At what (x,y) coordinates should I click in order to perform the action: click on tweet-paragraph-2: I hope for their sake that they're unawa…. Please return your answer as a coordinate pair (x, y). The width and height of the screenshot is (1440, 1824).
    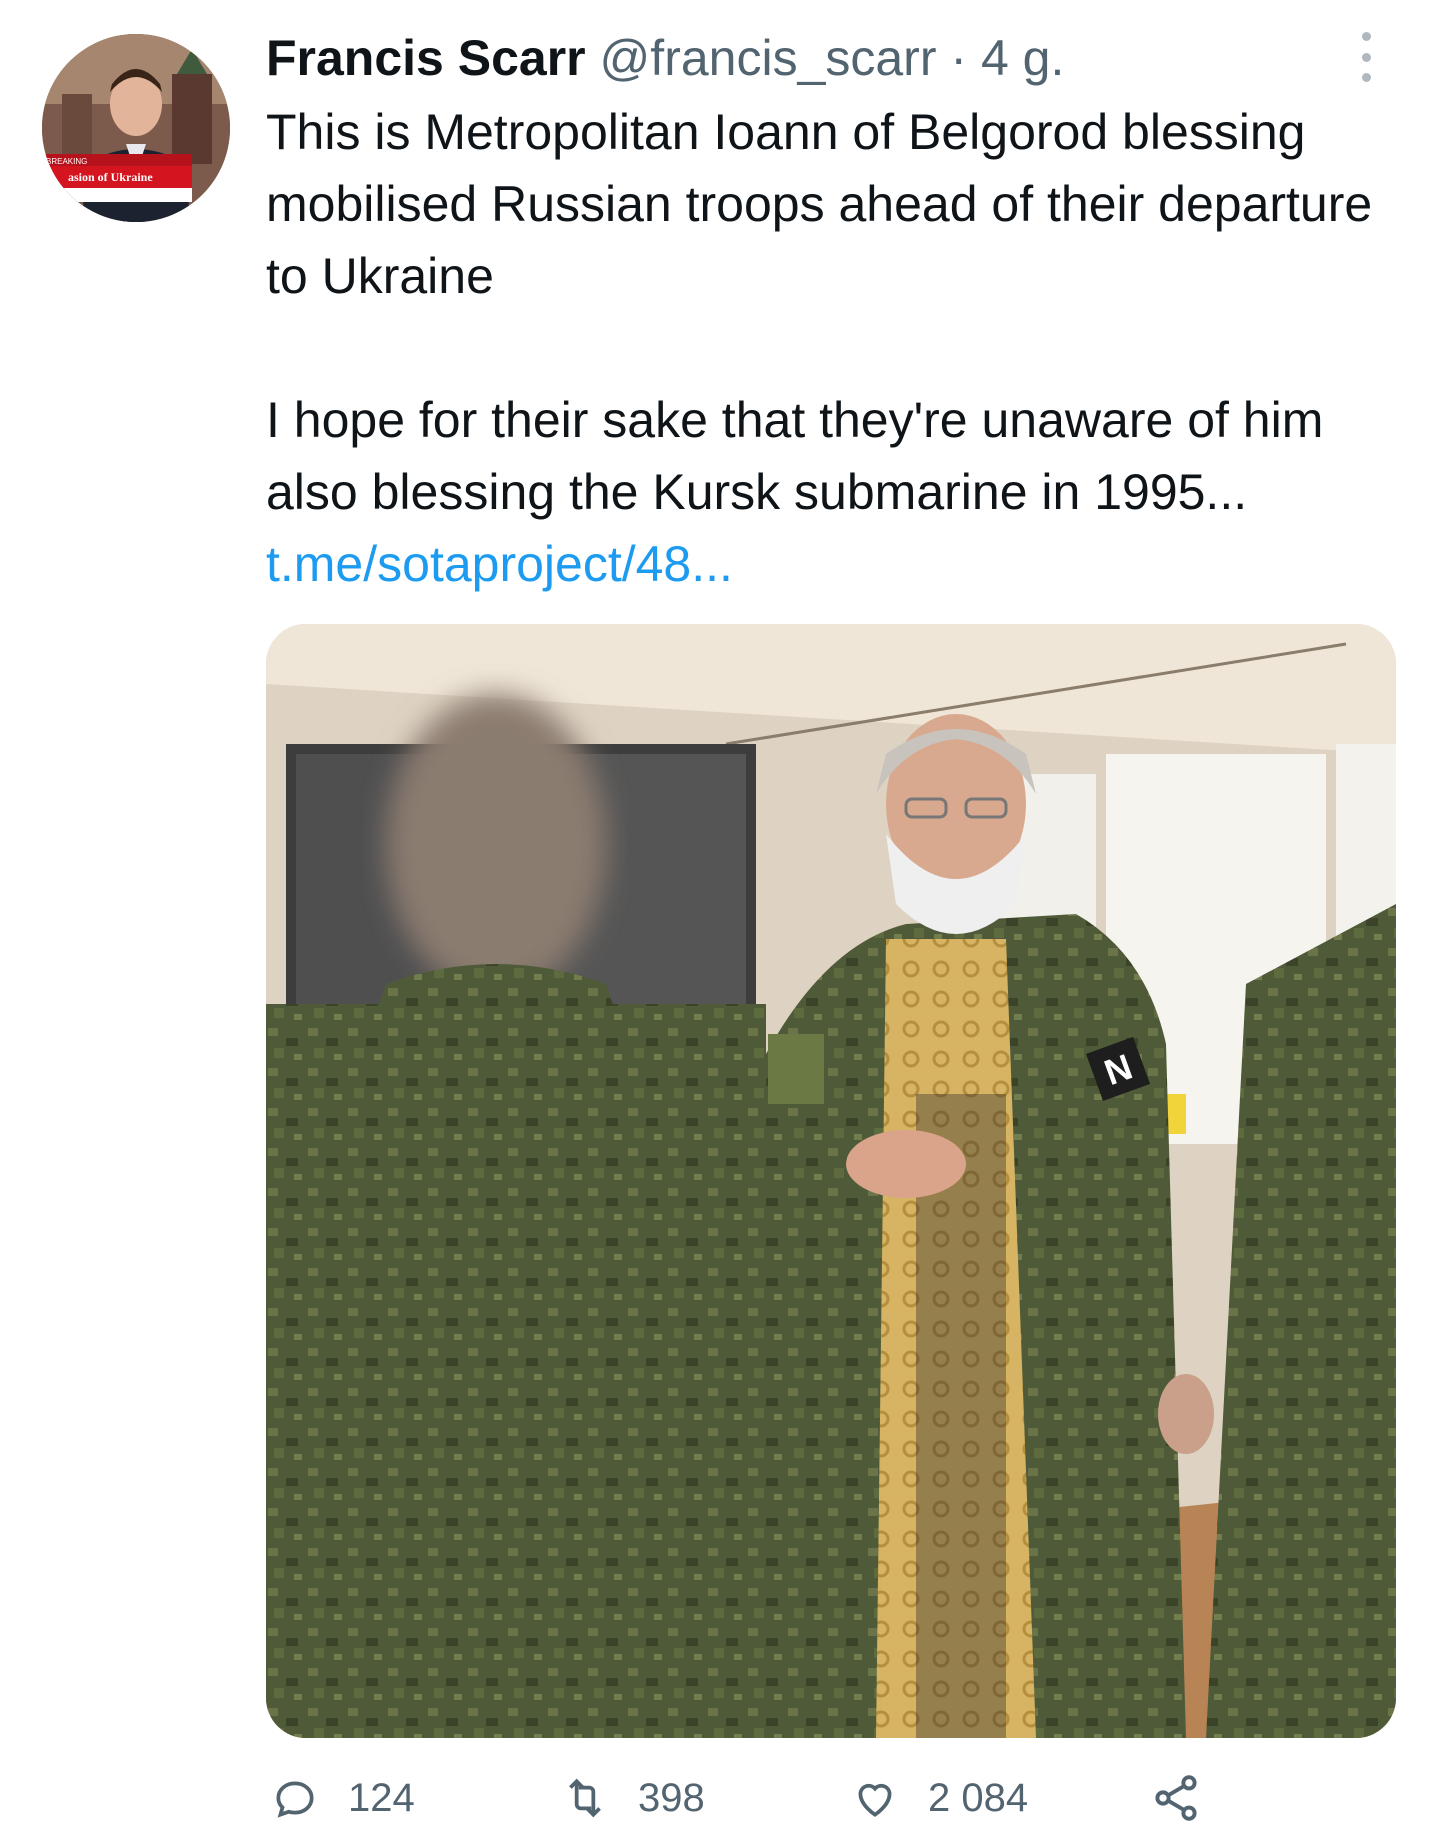
    Looking at the image, I should click on (831, 492).